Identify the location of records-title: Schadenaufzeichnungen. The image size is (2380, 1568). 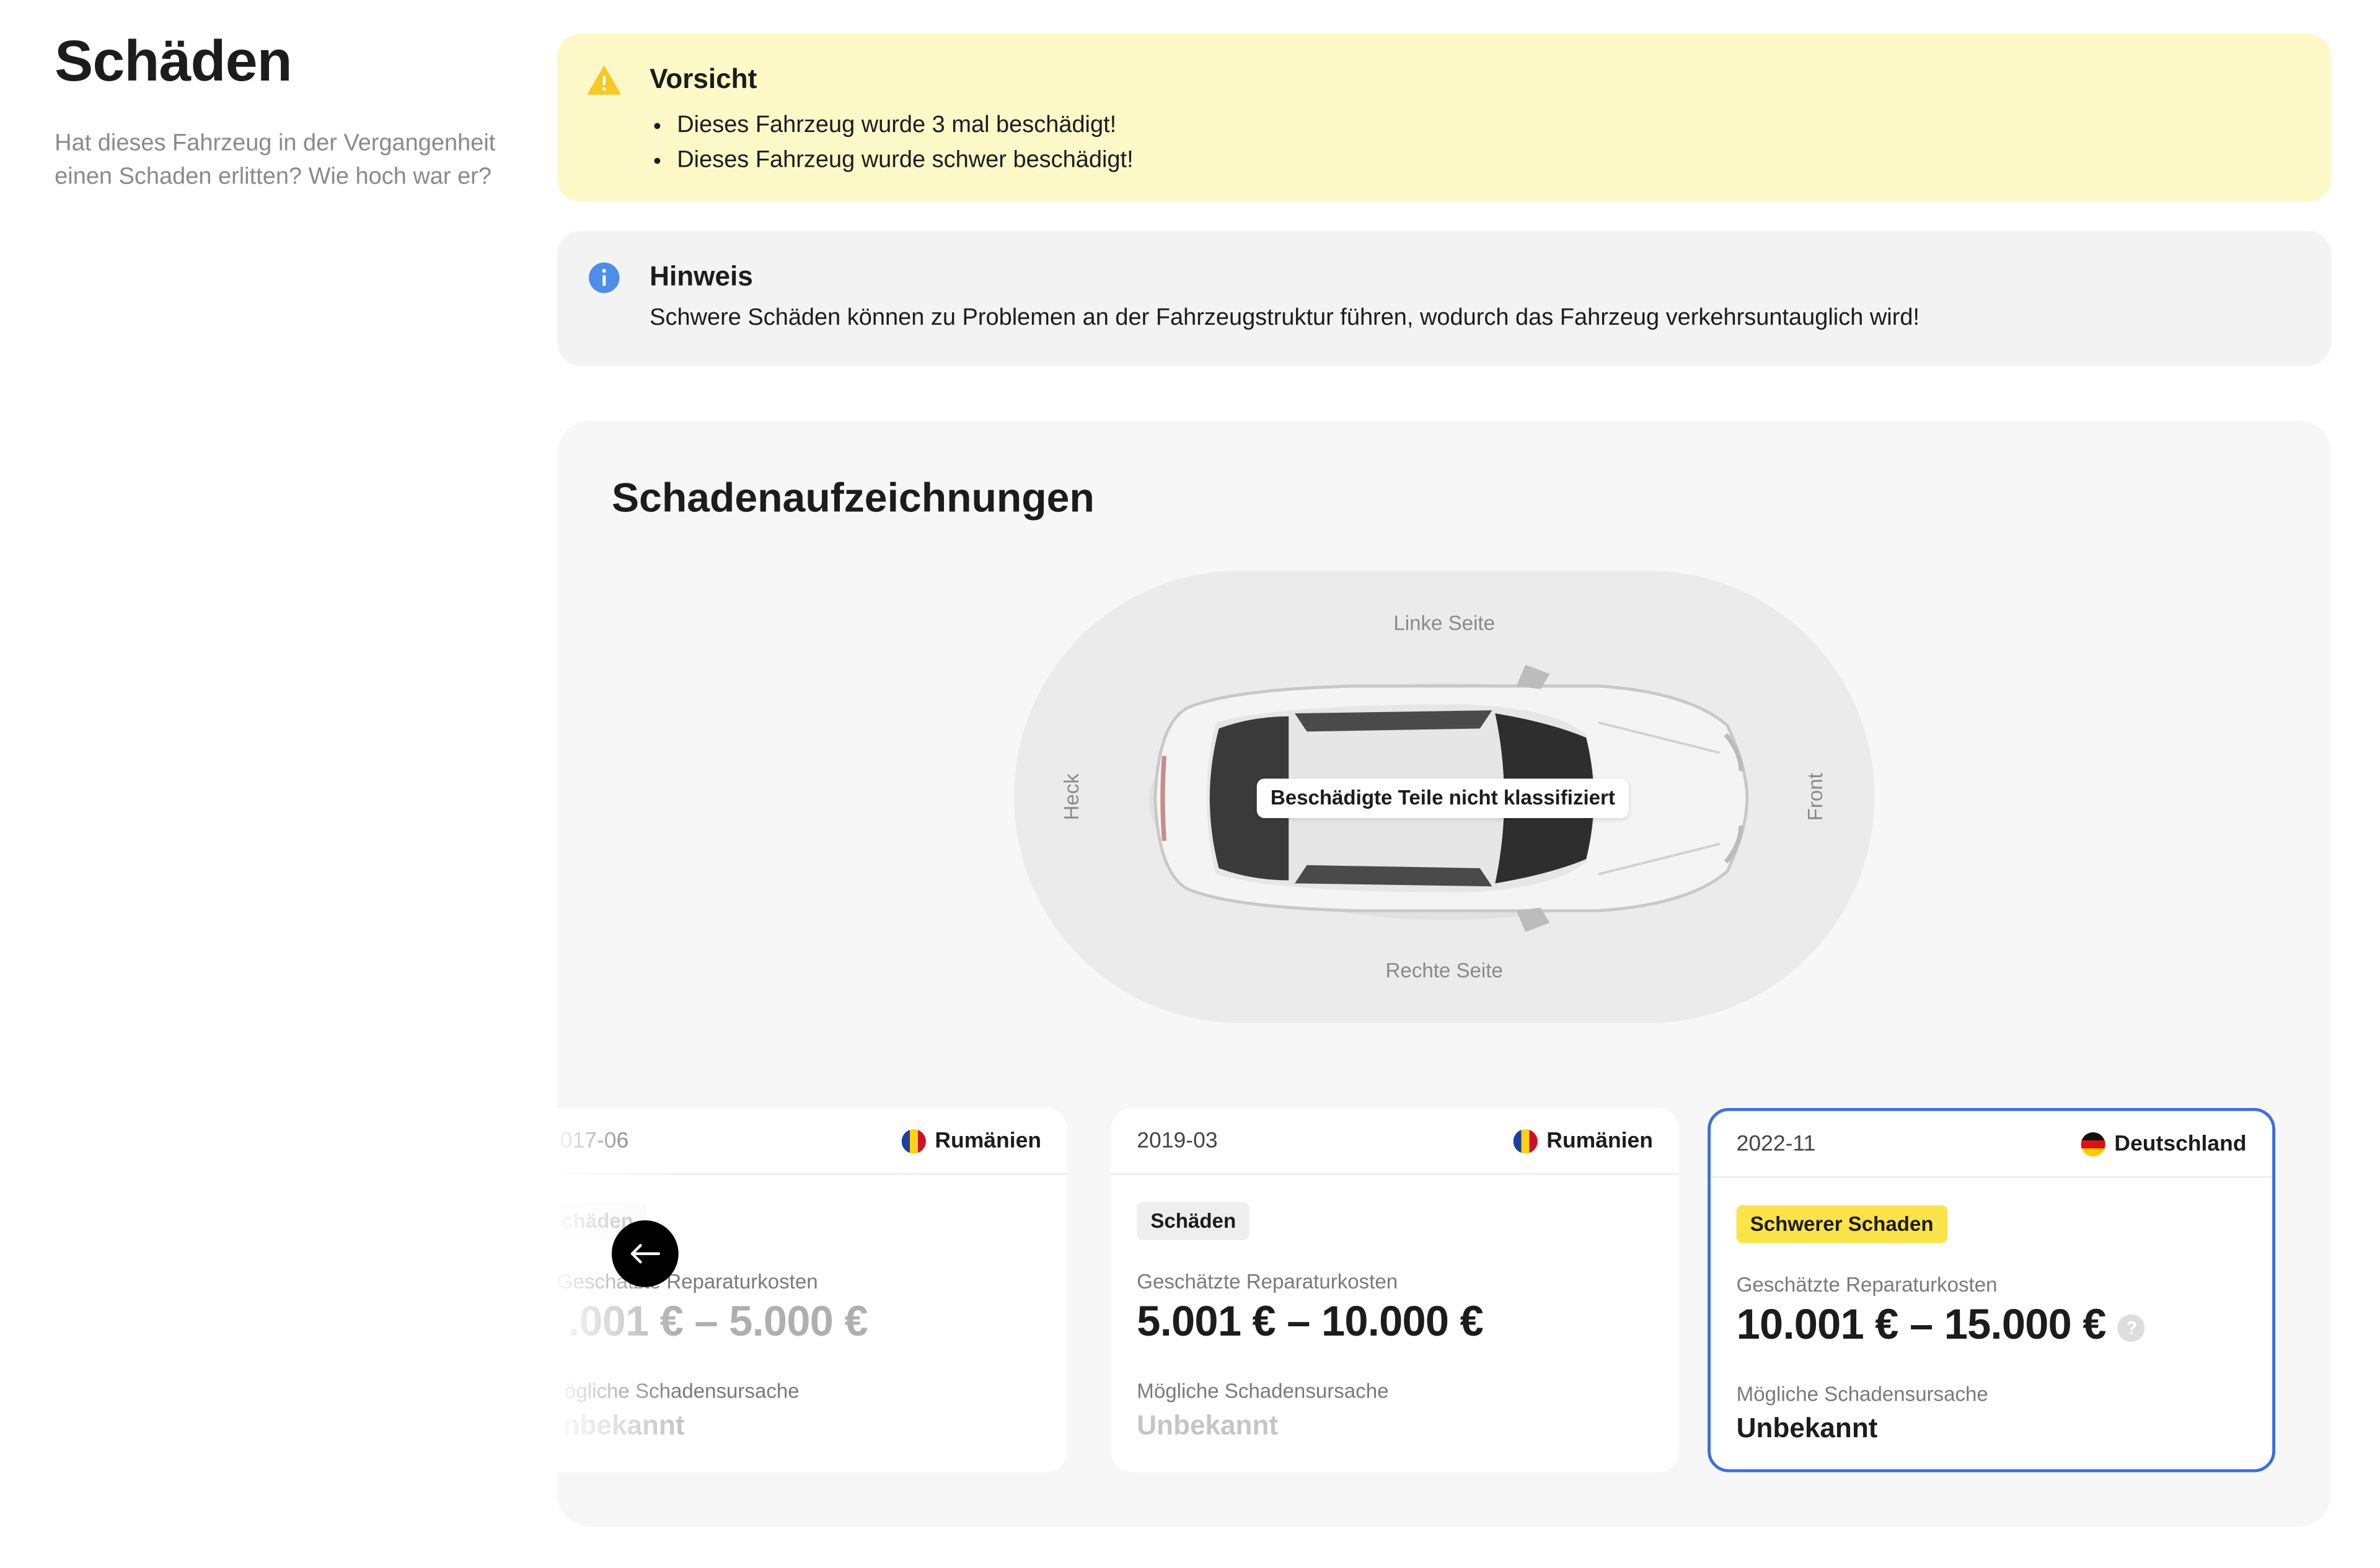
(853, 498).